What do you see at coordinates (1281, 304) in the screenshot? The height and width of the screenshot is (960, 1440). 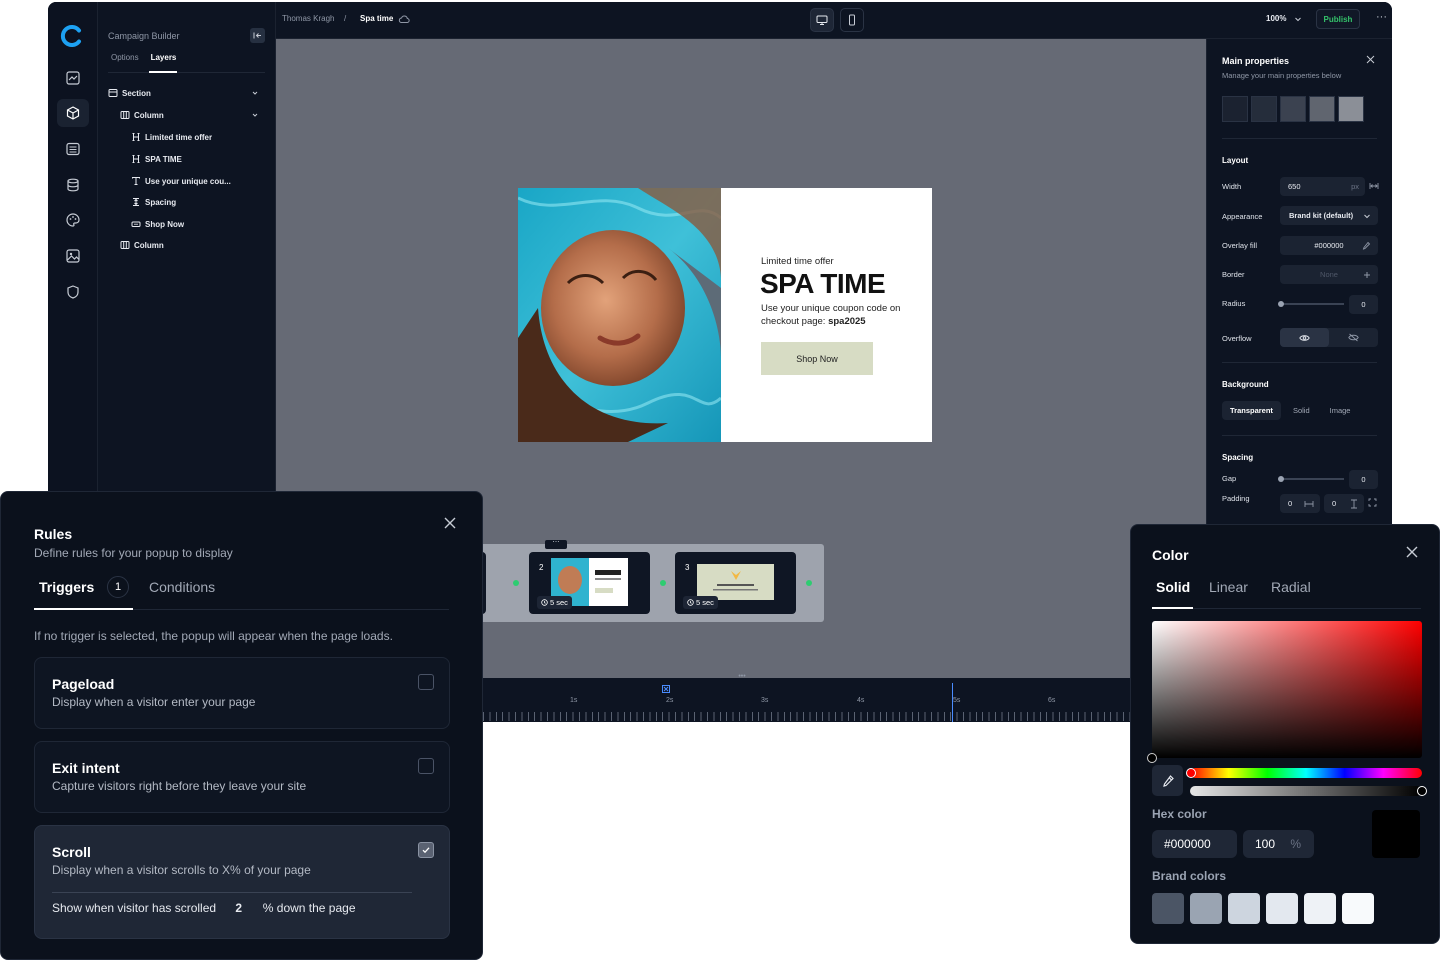 I see `radius-slider-knob` at bounding box center [1281, 304].